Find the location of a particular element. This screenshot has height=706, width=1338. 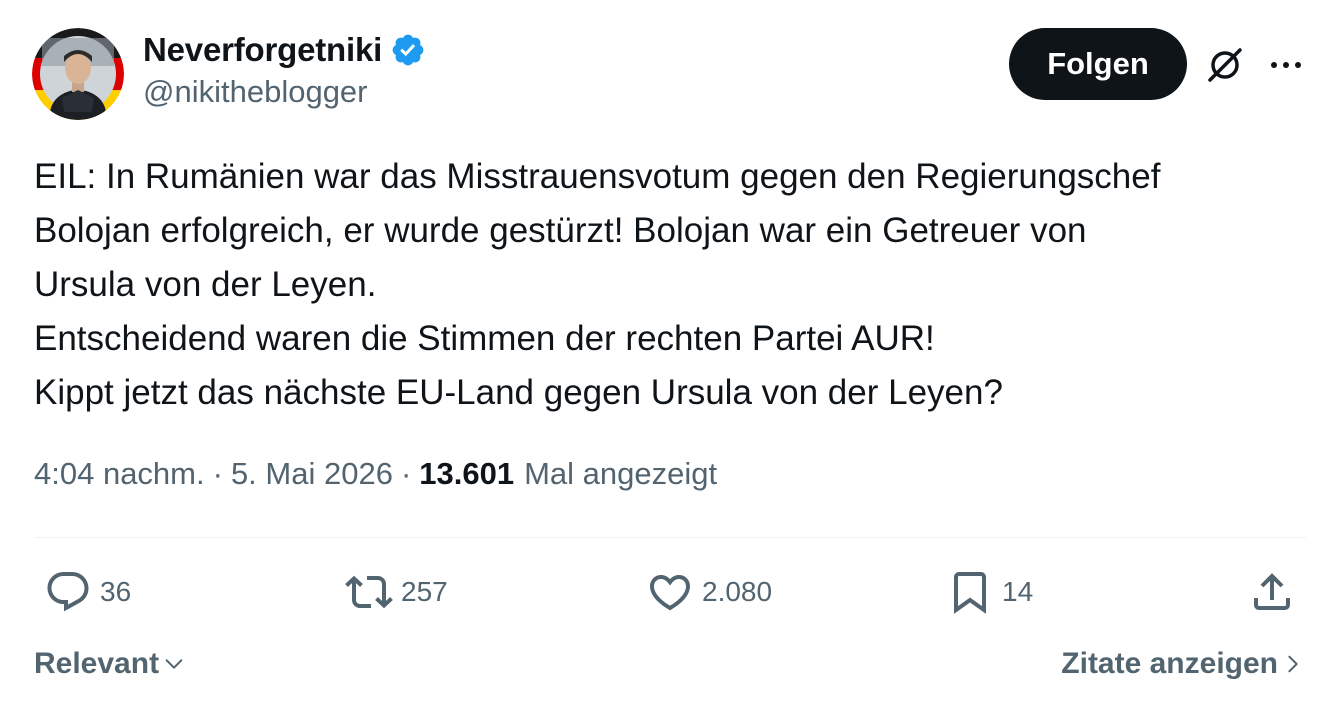

chevron-down-icon is located at coordinates (174, 664).